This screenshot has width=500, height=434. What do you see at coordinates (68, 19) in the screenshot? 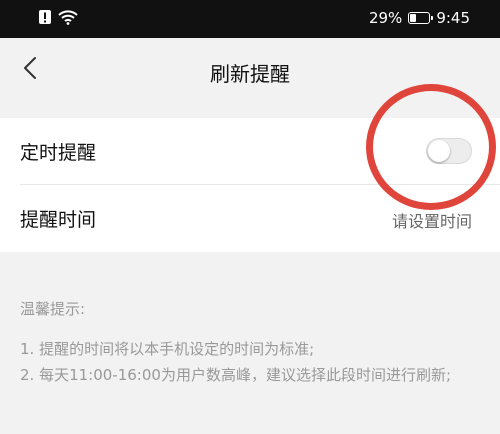
I see `wifi-icon` at bounding box center [68, 19].